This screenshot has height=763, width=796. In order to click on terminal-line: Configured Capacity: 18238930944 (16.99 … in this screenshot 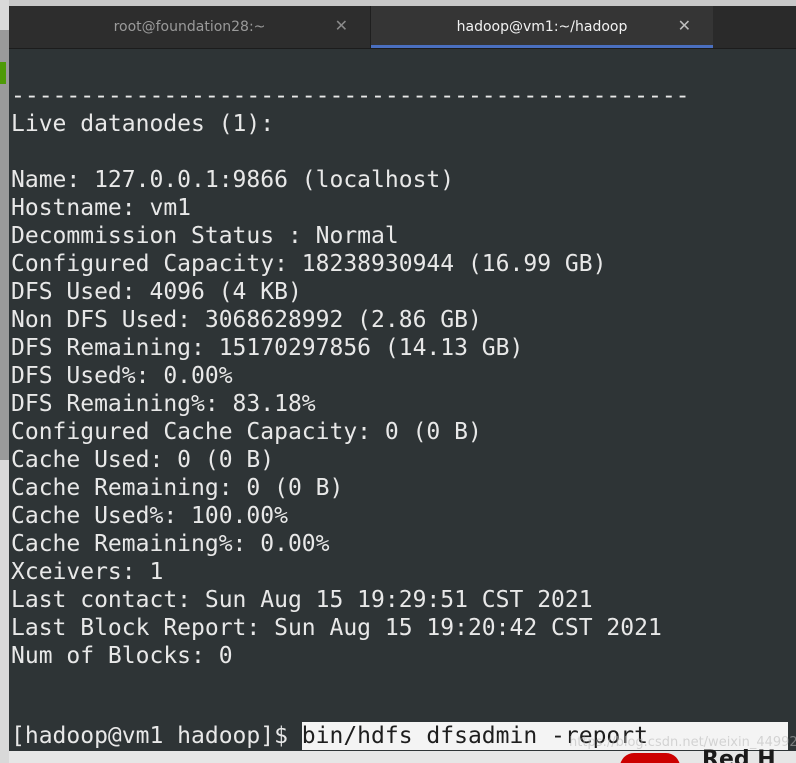, I will do `click(309, 264)`.